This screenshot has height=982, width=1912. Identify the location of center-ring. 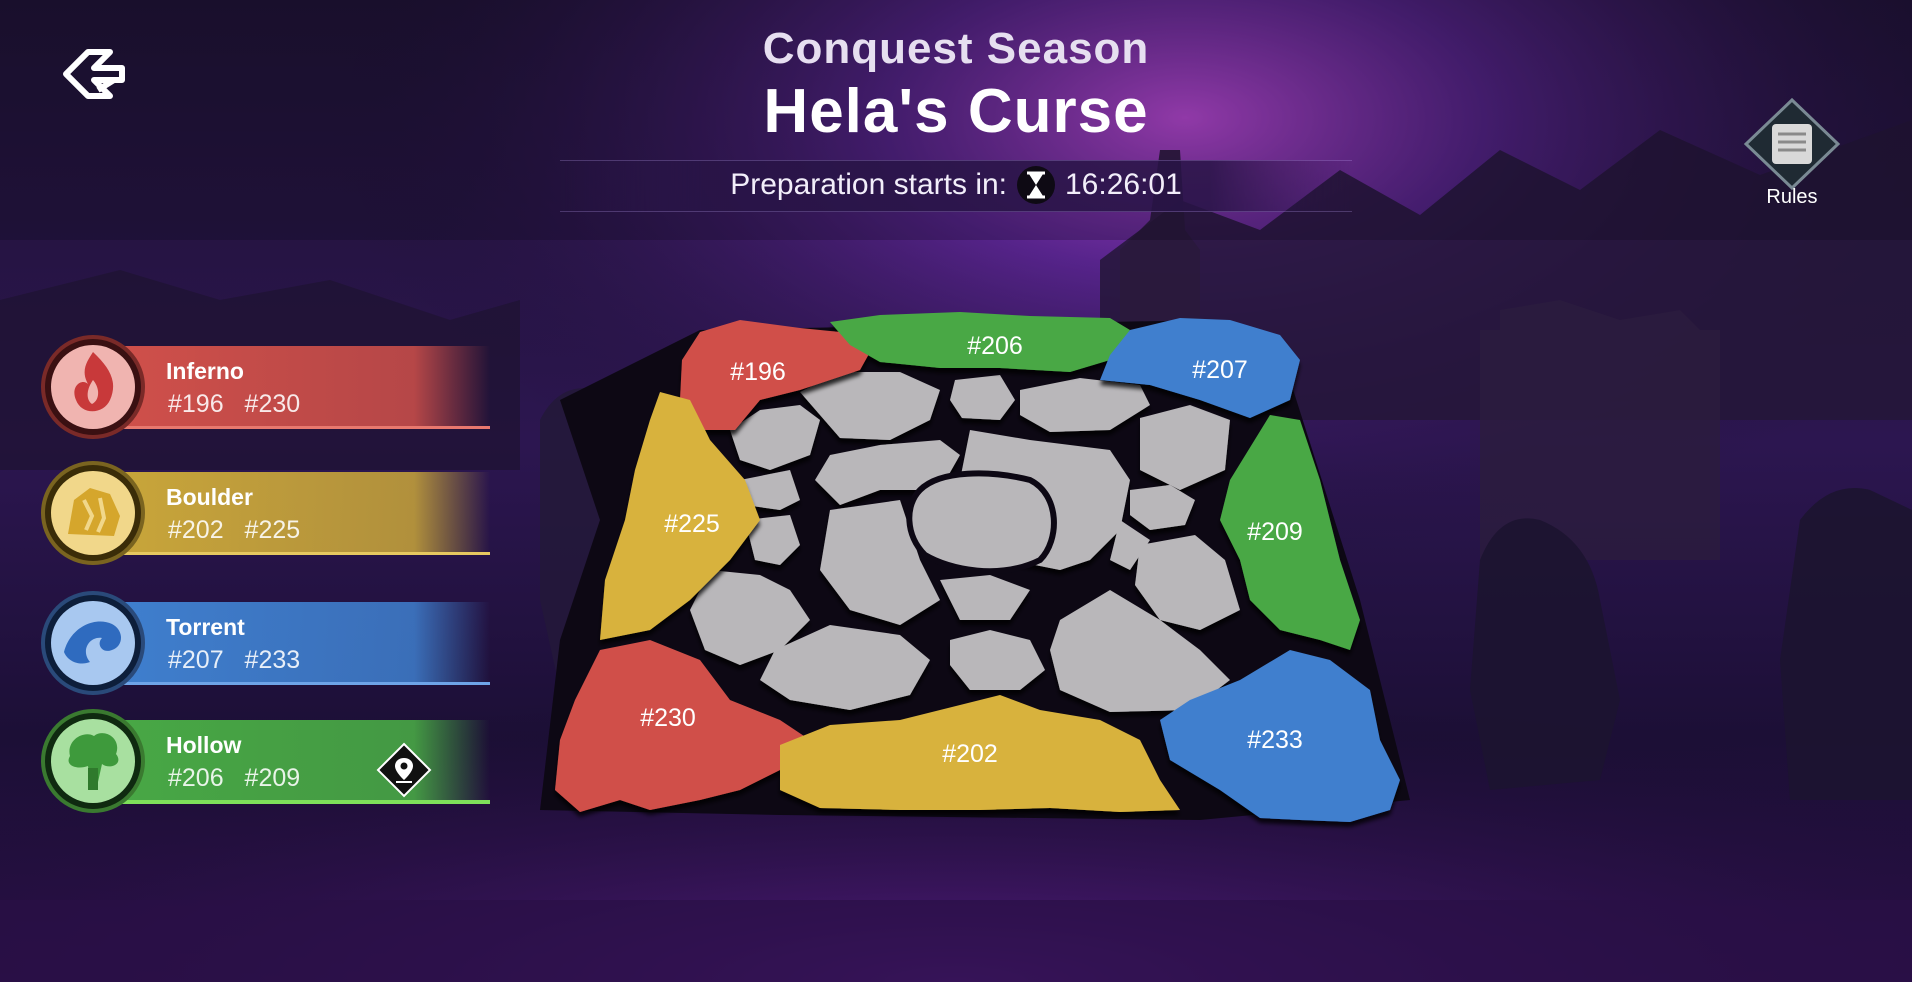
(981, 522).